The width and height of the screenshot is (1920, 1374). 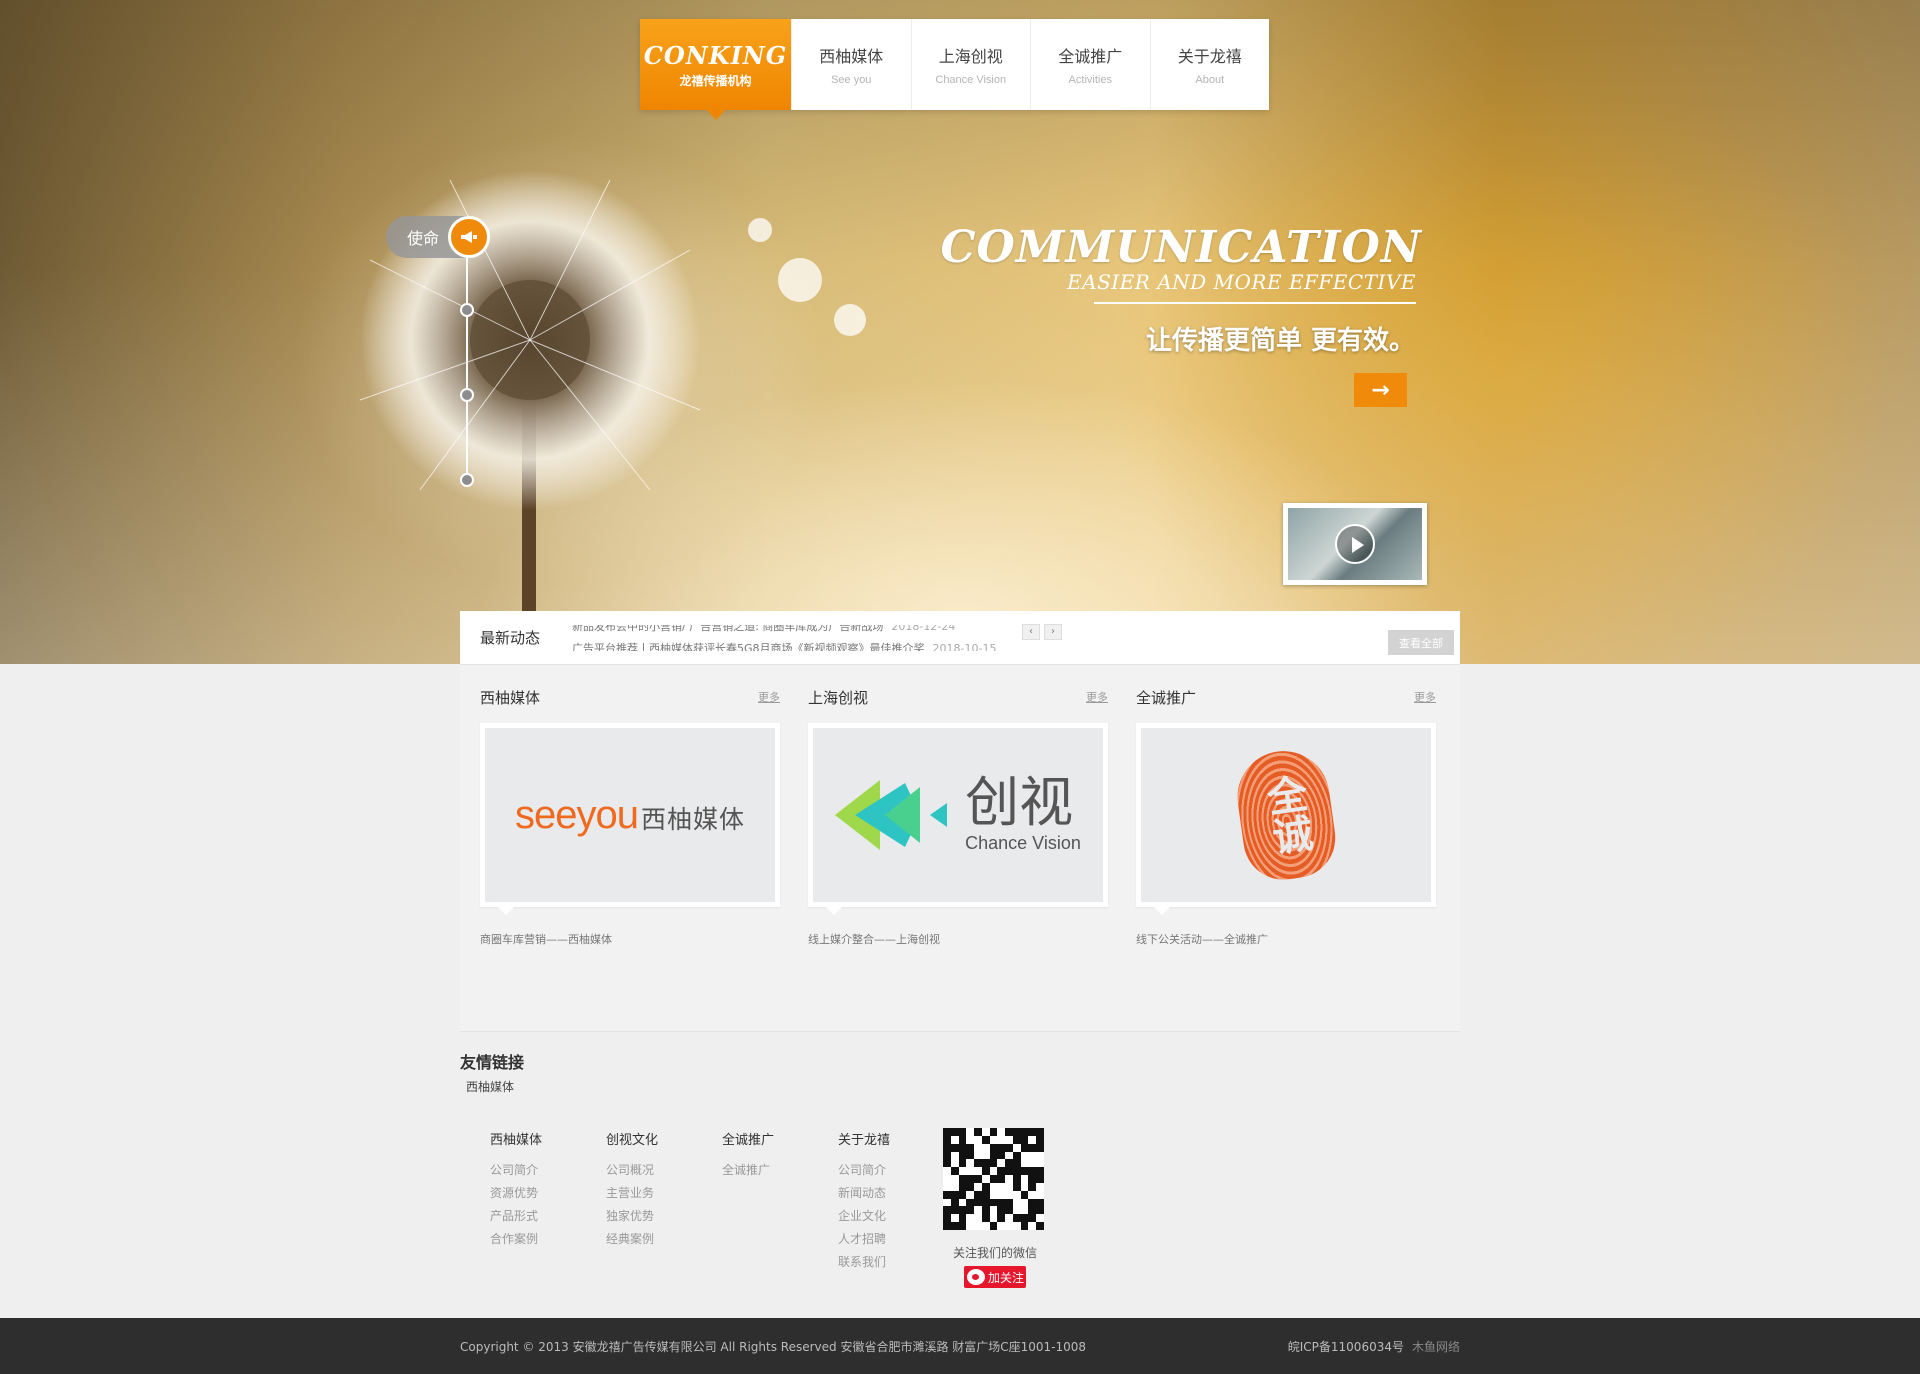 I want to click on content-panel: 西柚媒体 更多 seeyou西柚媒体 商圈车库营销——西柚媒体 上海创视 更多, so click(x=960, y=848).